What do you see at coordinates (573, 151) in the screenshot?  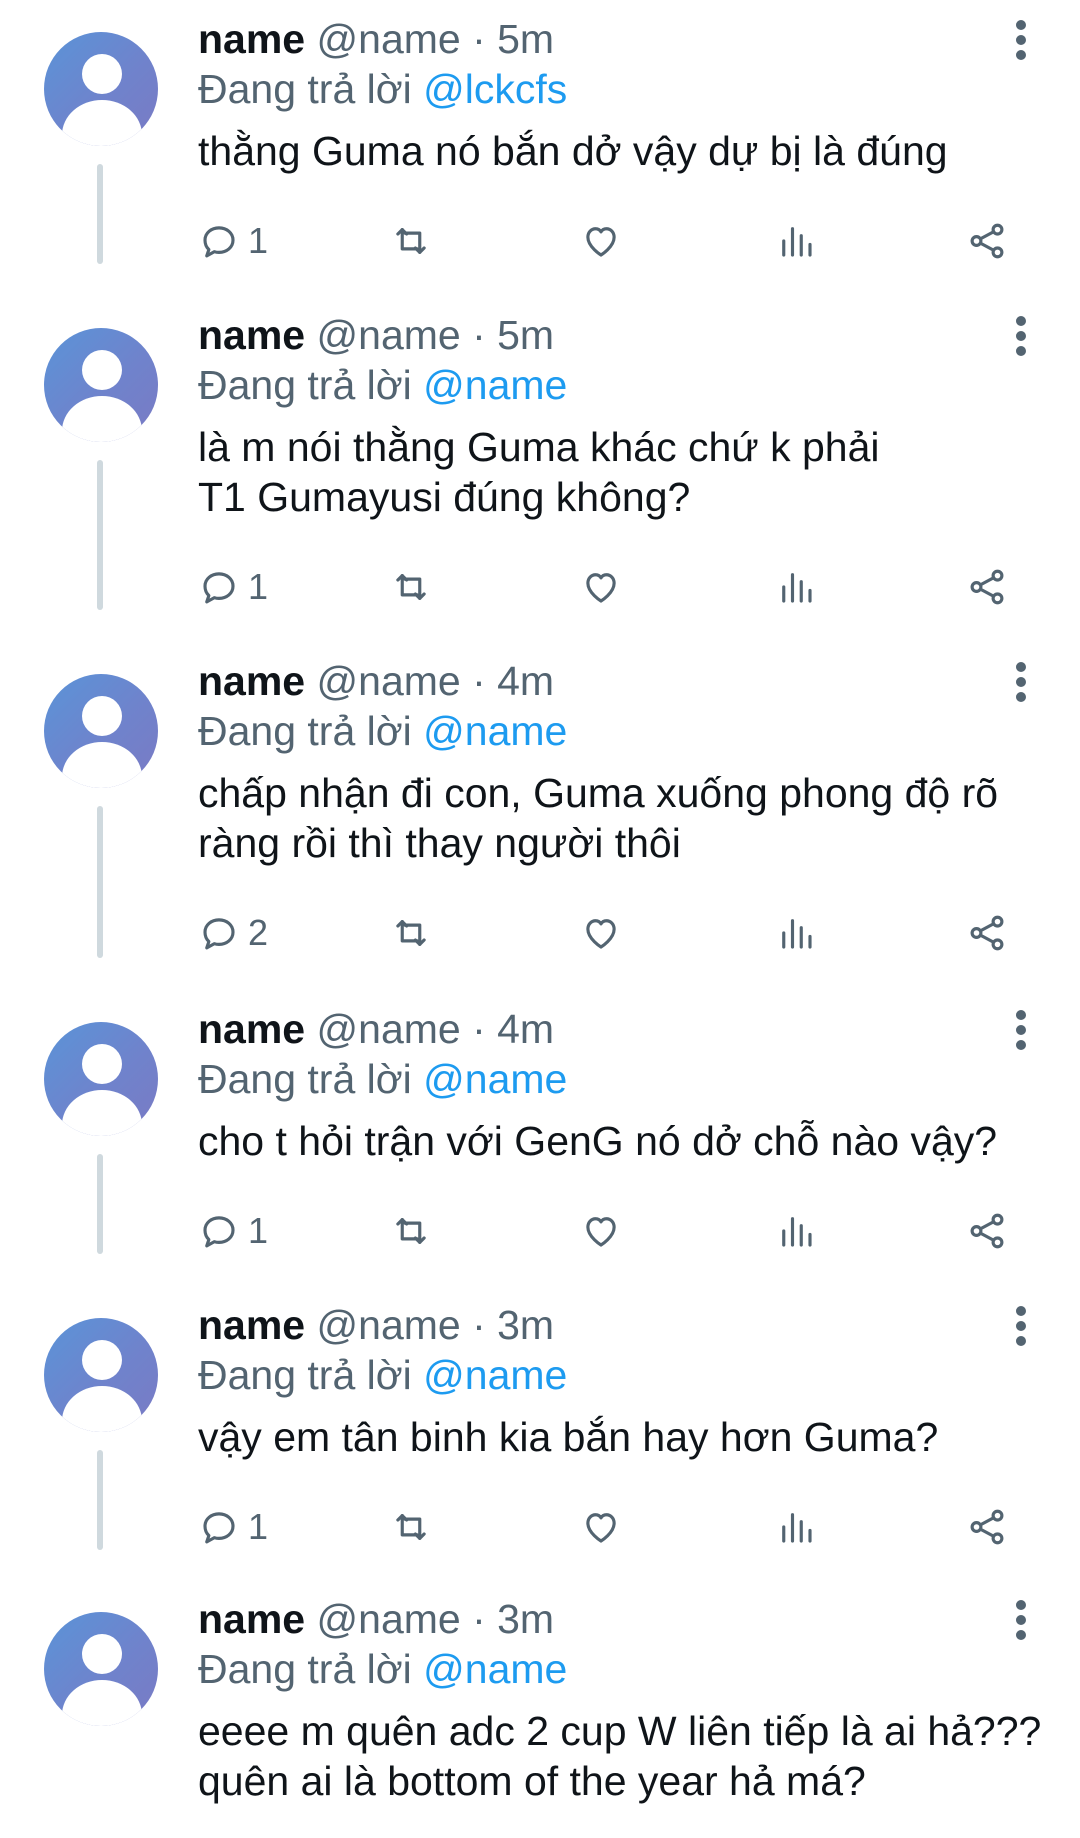 I see `tweet-text: thằng Guma nó bắn dở vậy dự bị là đúng` at bounding box center [573, 151].